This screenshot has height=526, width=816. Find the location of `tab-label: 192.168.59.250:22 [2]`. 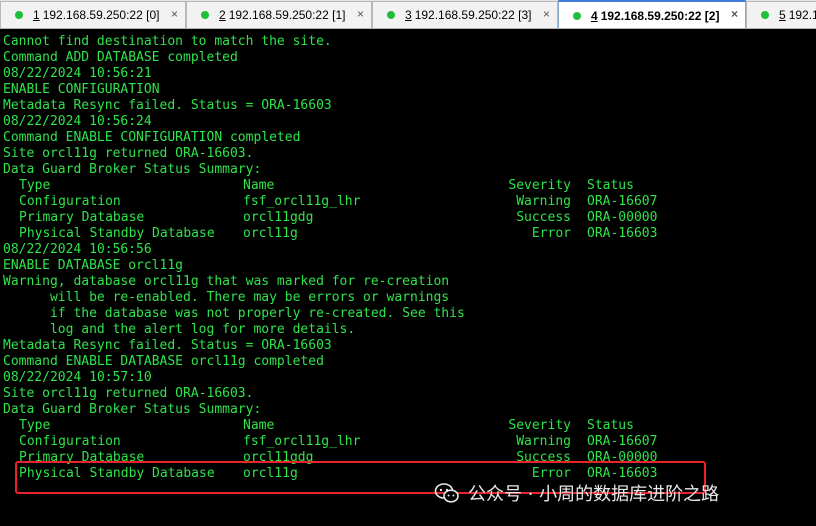

tab-label: 192.168.59.250:22 [2] is located at coordinates (660, 15).